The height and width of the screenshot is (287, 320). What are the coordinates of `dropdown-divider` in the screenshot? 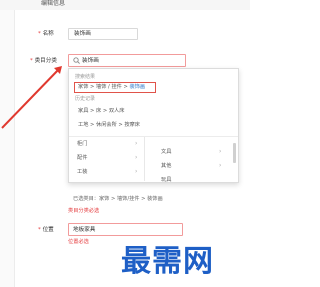 It's located at (153, 136).